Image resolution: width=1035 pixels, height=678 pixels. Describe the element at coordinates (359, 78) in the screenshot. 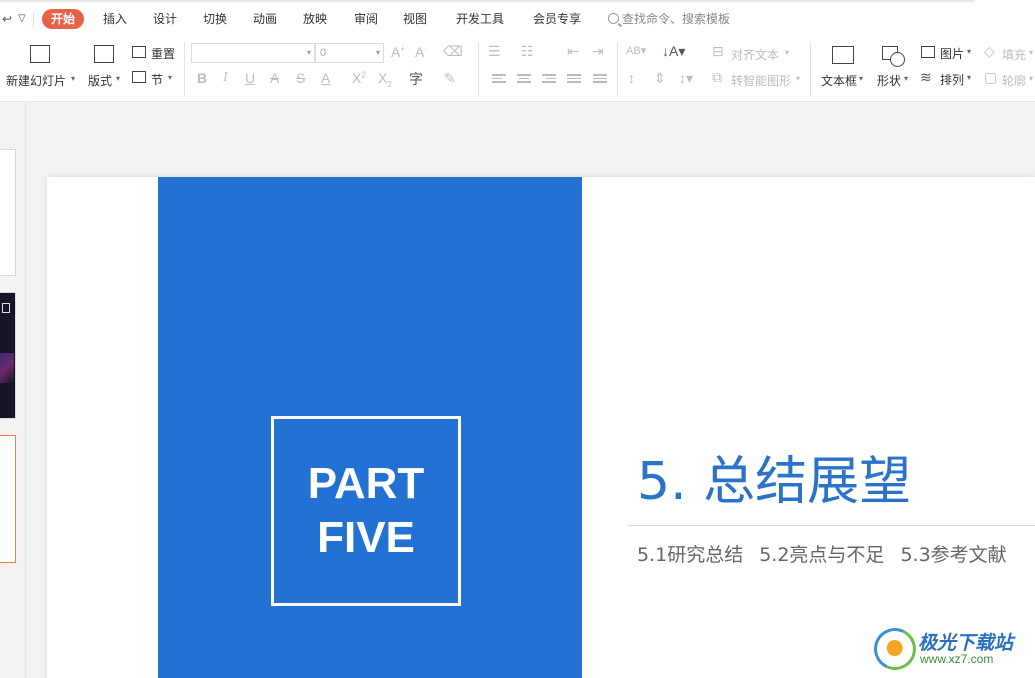

I see `superscript-icon: X2` at that location.